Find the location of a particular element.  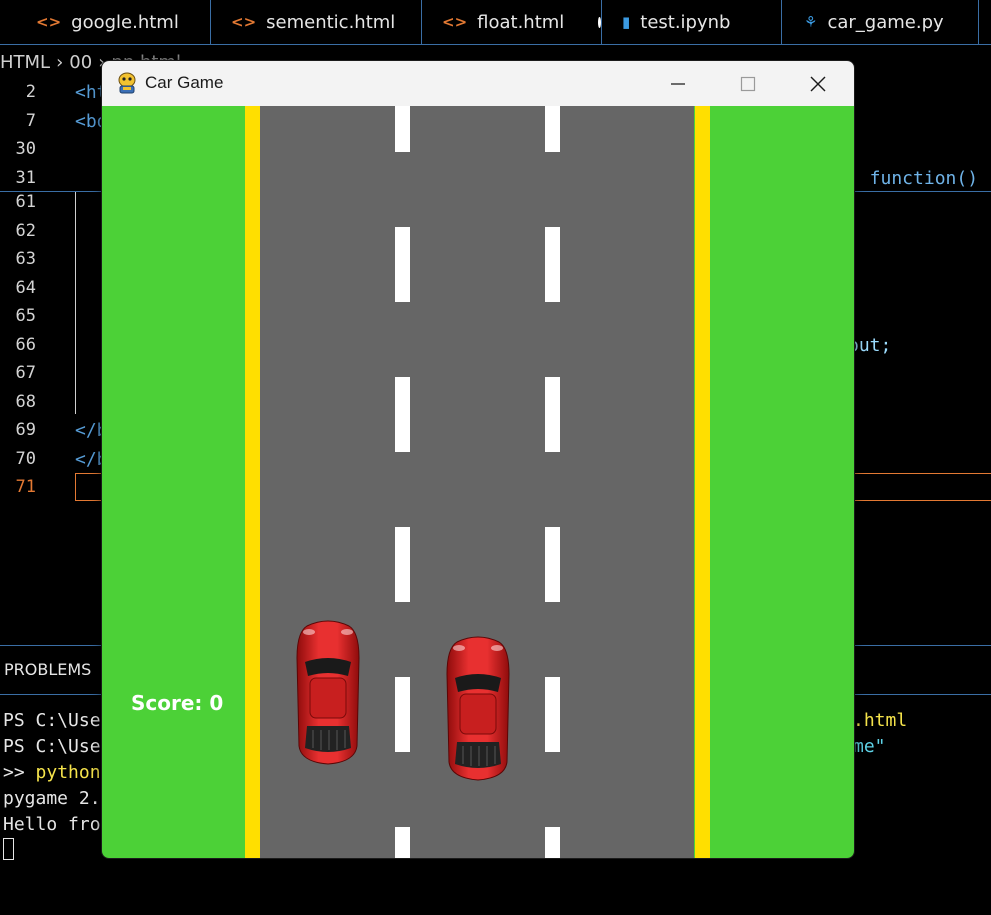

pygame-snake-icon is located at coordinates (127, 83).